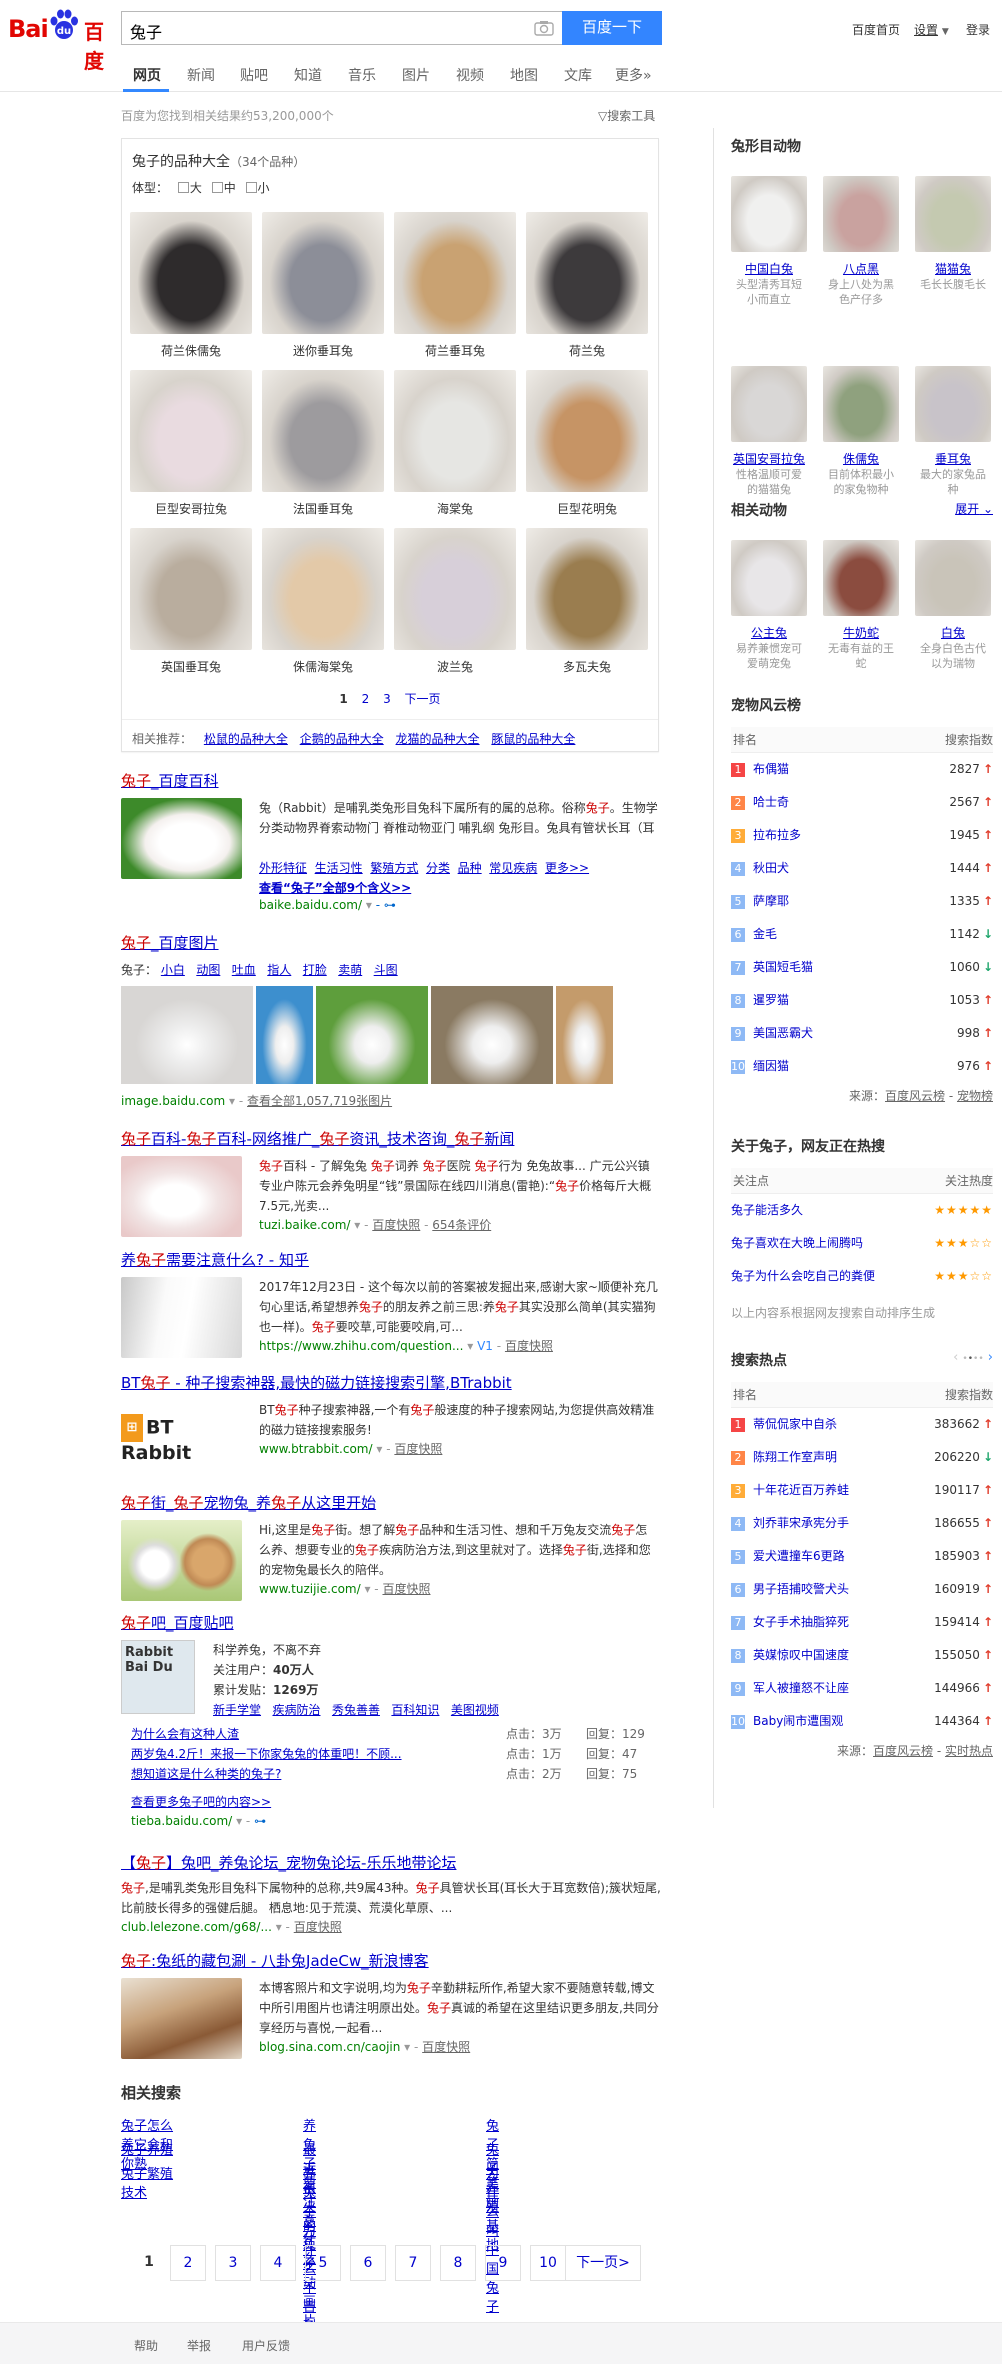  What do you see at coordinates (391, 1138) in the screenshot?
I see `result-title: 兔子百科-兔子百科-网络推广_兔子资讯_技术咨询_兔子新闻` at bounding box center [391, 1138].